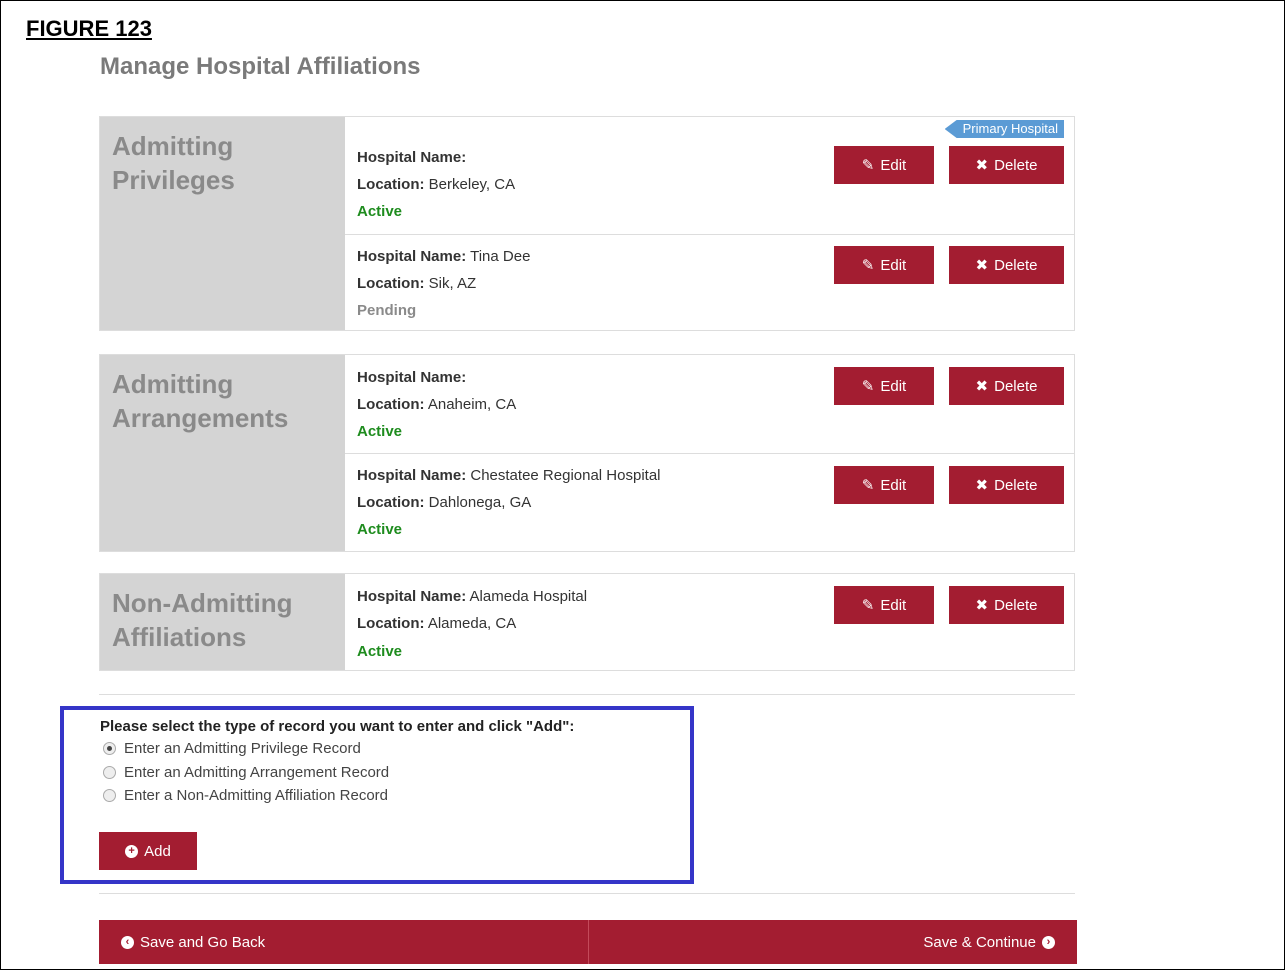  What do you see at coordinates (222, 622) in the screenshot?
I see `group-title: Non-Admitting Affiliations` at bounding box center [222, 622].